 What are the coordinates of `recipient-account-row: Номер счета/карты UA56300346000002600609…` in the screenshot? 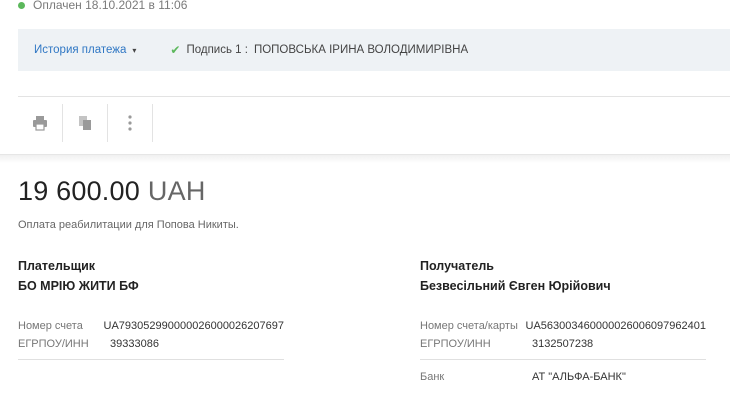 It's located at (563, 326).